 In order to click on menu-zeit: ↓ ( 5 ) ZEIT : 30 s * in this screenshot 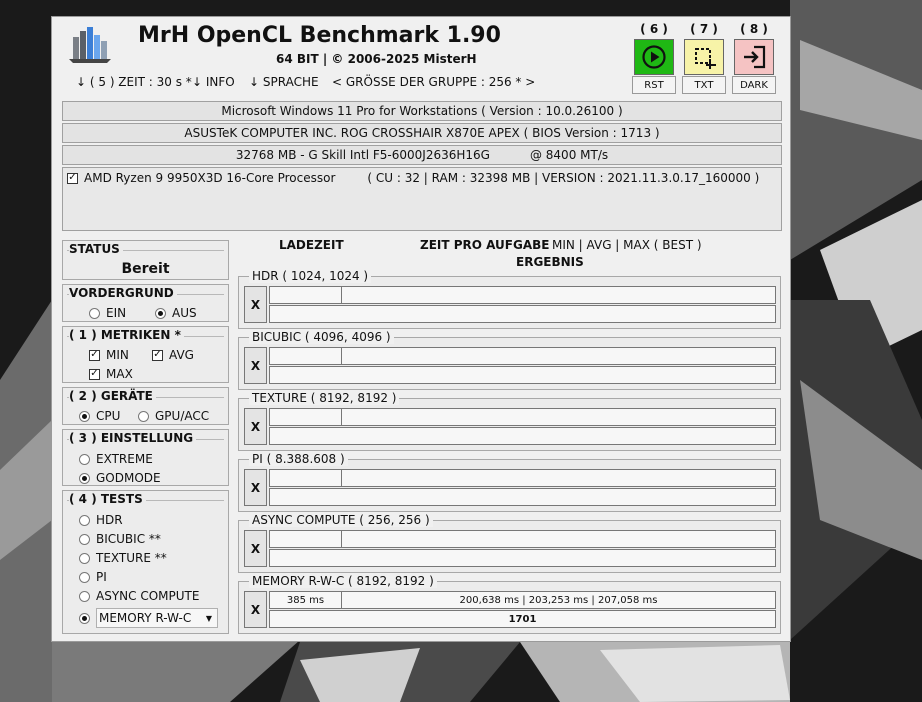, I will do `click(134, 82)`.